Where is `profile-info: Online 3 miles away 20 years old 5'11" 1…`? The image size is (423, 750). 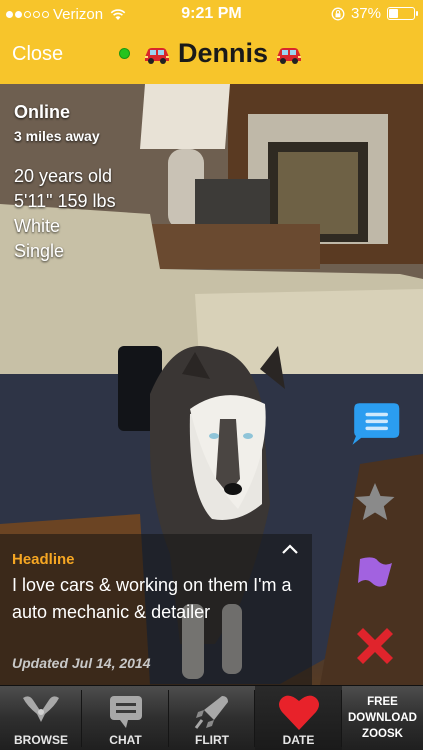
profile-info: Online 3 miles away 20 years old 5'11" 1… is located at coordinates (65, 183).